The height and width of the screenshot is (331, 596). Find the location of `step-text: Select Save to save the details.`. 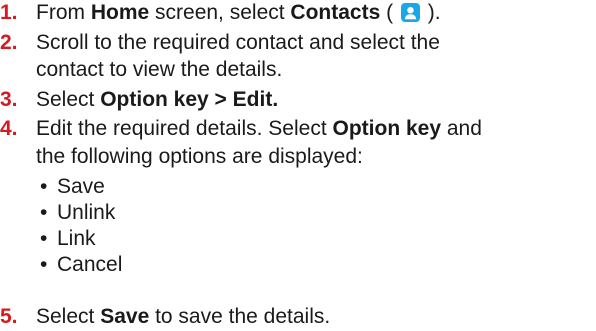

step-text: Select Save to save the details. is located at coordinates (183, 317).